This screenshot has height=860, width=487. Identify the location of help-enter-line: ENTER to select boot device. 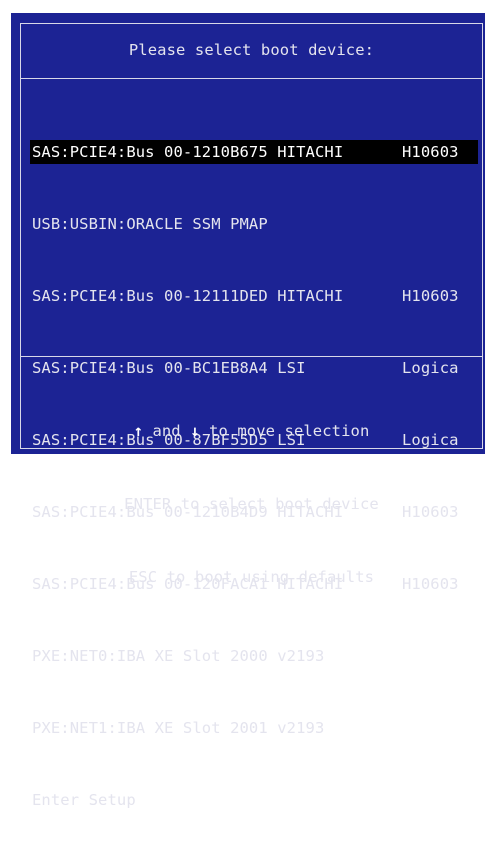
(251, 504).